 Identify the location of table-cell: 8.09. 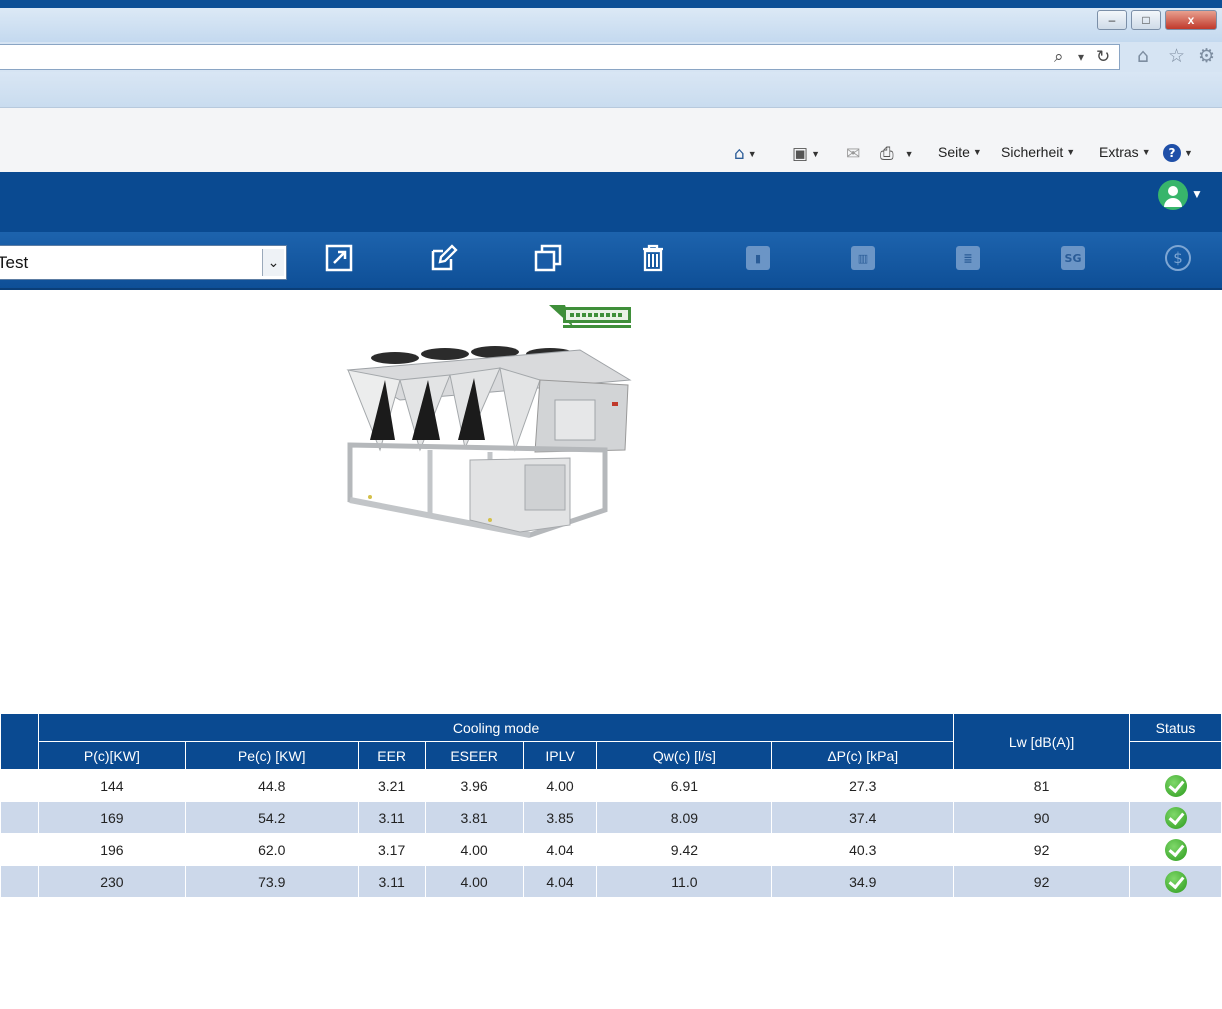
(684, 817).